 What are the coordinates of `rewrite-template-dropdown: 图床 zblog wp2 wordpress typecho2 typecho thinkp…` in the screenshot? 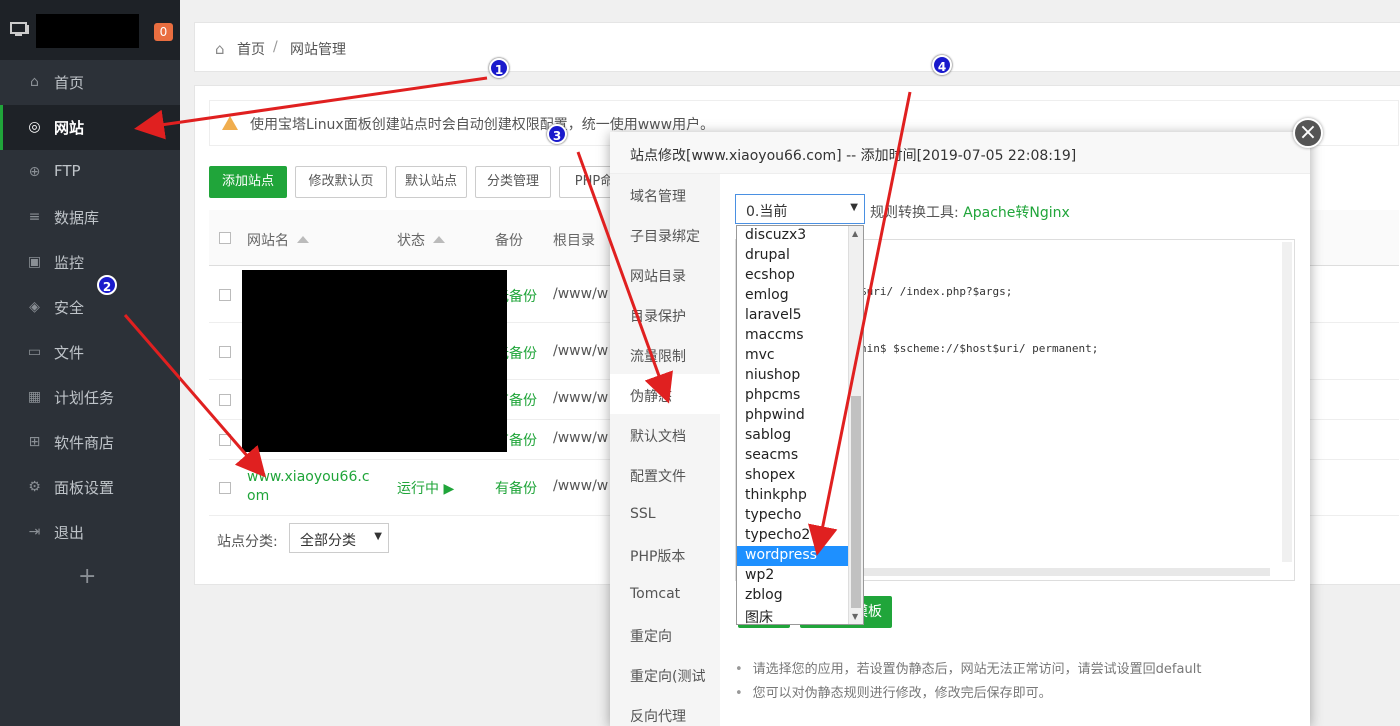 It's located at (800, 425).